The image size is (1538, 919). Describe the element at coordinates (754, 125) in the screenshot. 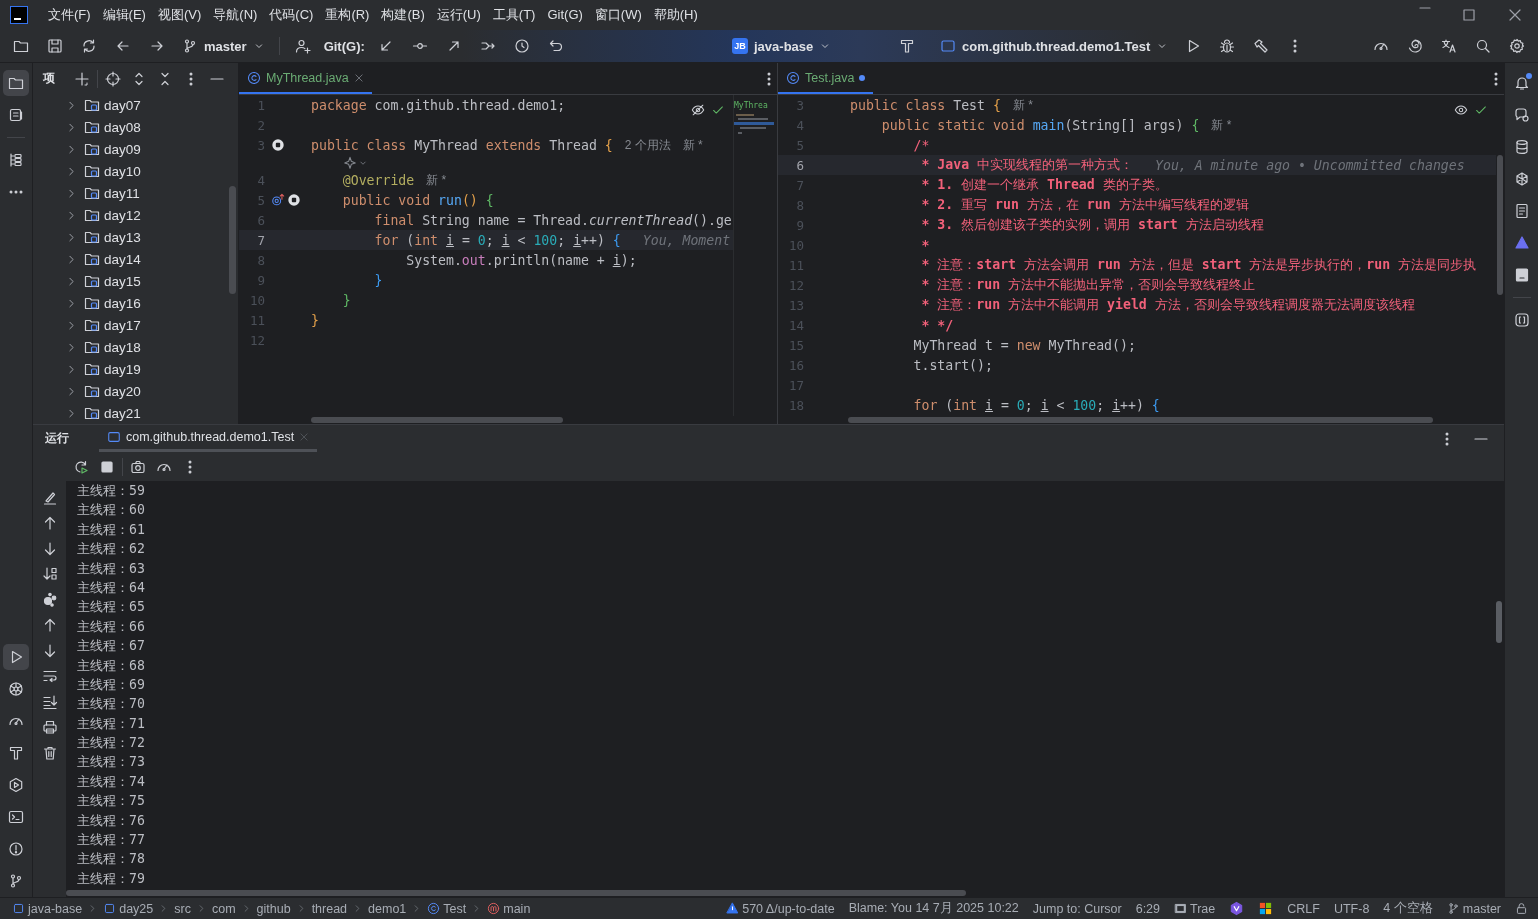

I see `minimap-drawing` at that location.